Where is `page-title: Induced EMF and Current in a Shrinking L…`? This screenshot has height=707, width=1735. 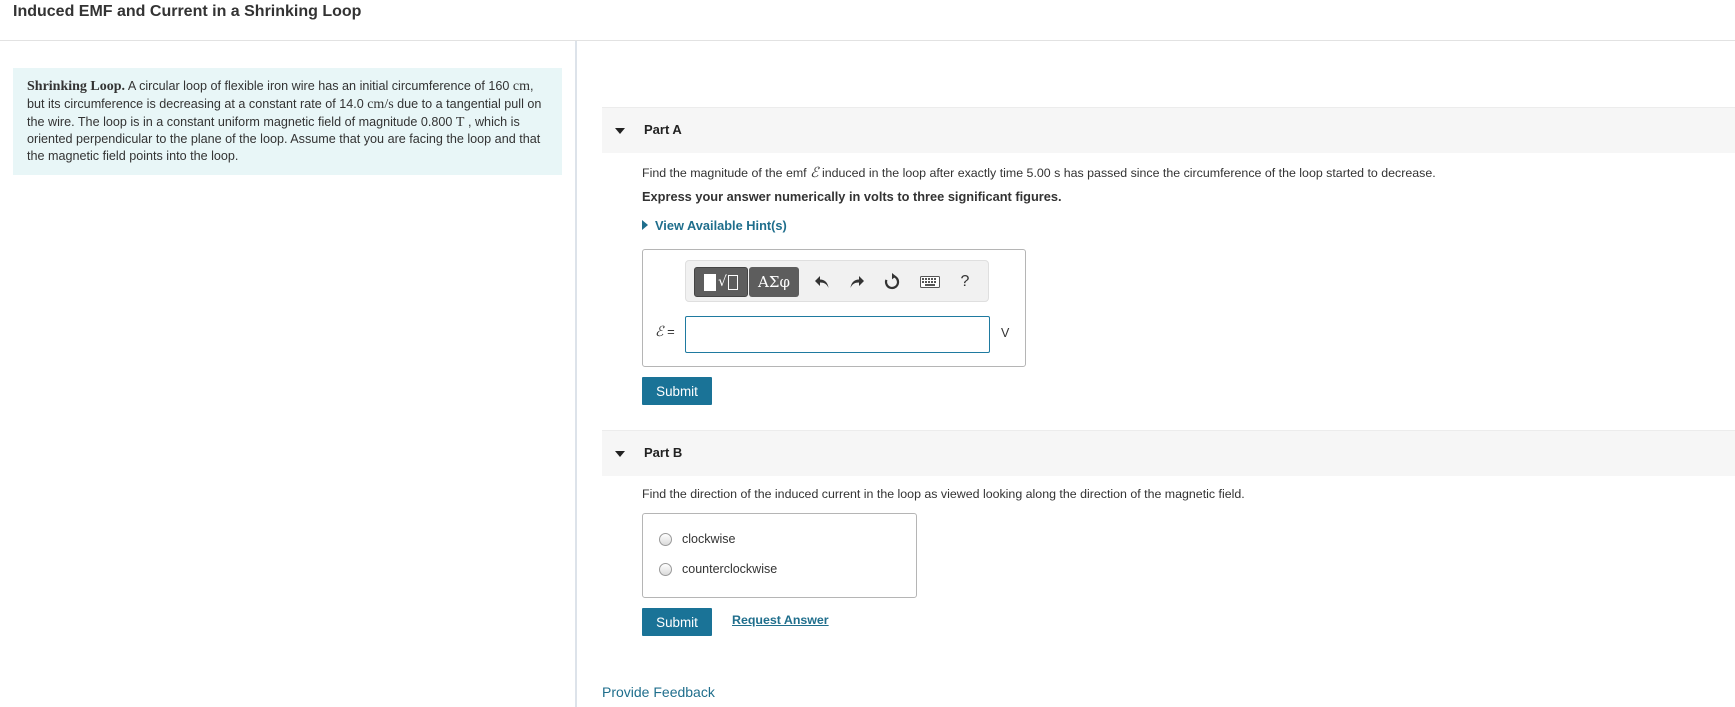
page-title: Induced EMF and Current in a Shrinking L… is located at coordinates (187, 11).